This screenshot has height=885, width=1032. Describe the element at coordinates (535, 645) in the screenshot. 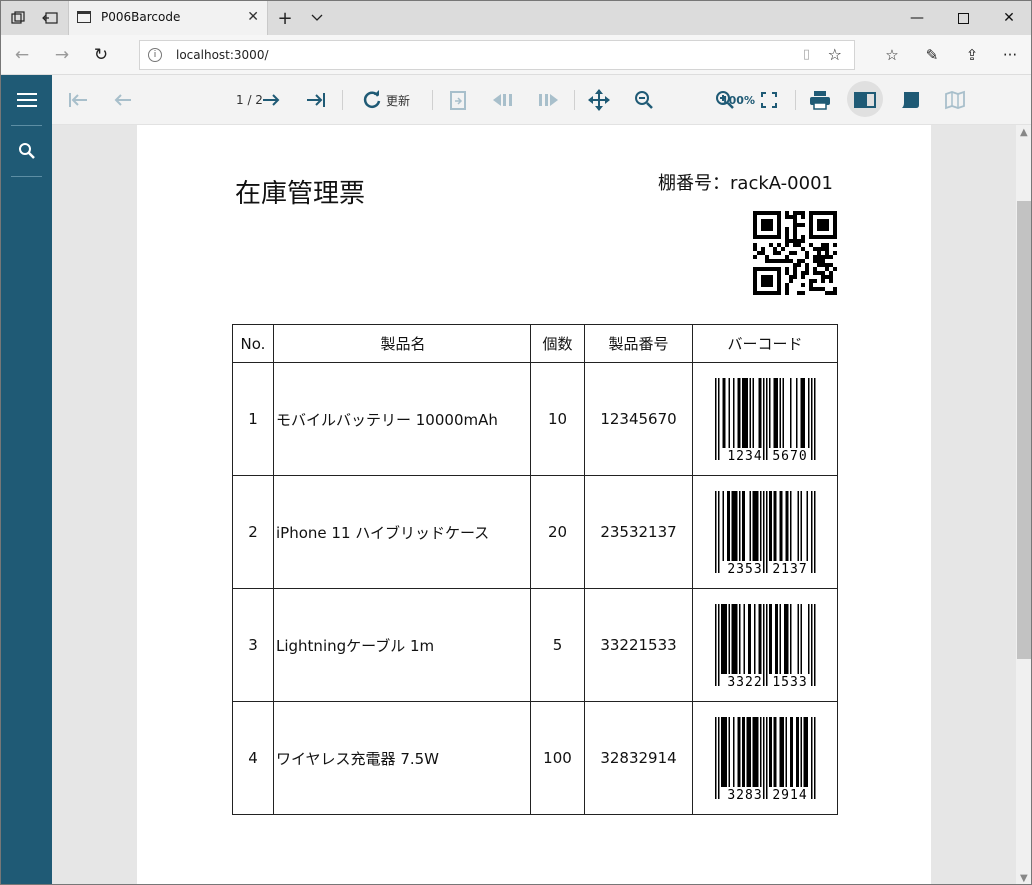

I see `table-row: 3 Lightningケーブル 1m 5 33221533 3322 1533` at that location.